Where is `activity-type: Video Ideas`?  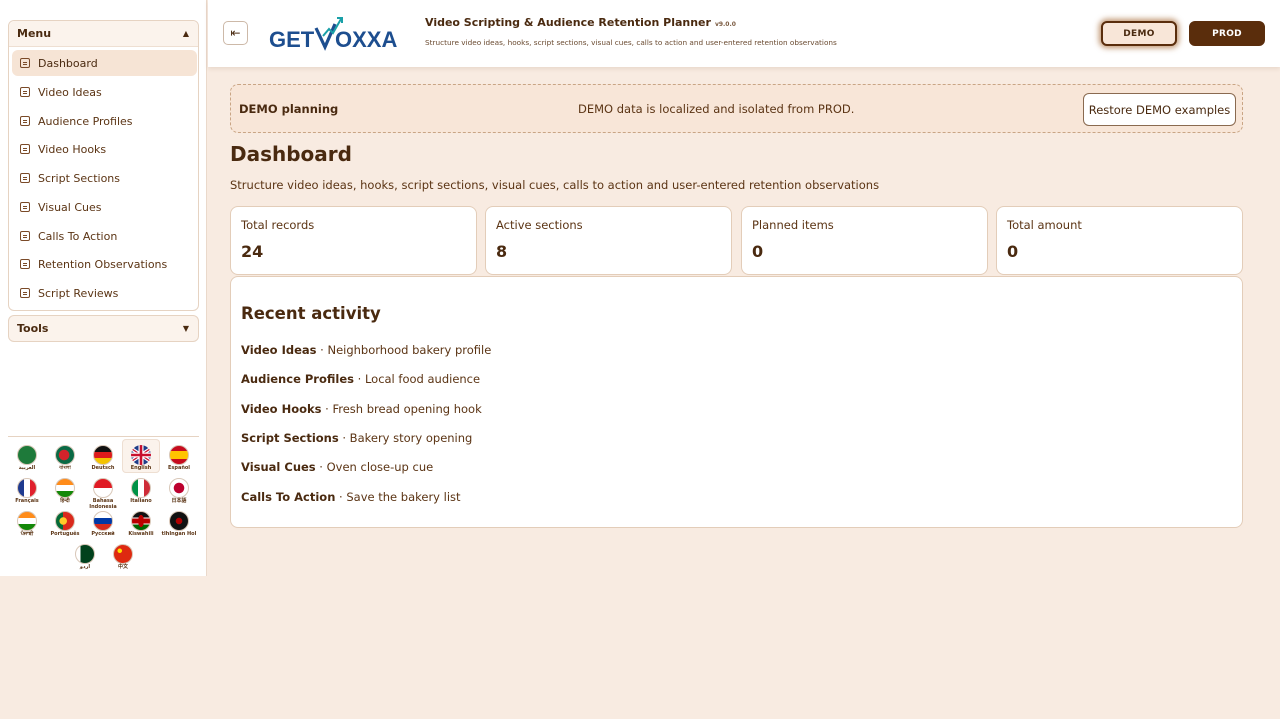
activity-type: Video Ideas is located at coordinates (279, 350).